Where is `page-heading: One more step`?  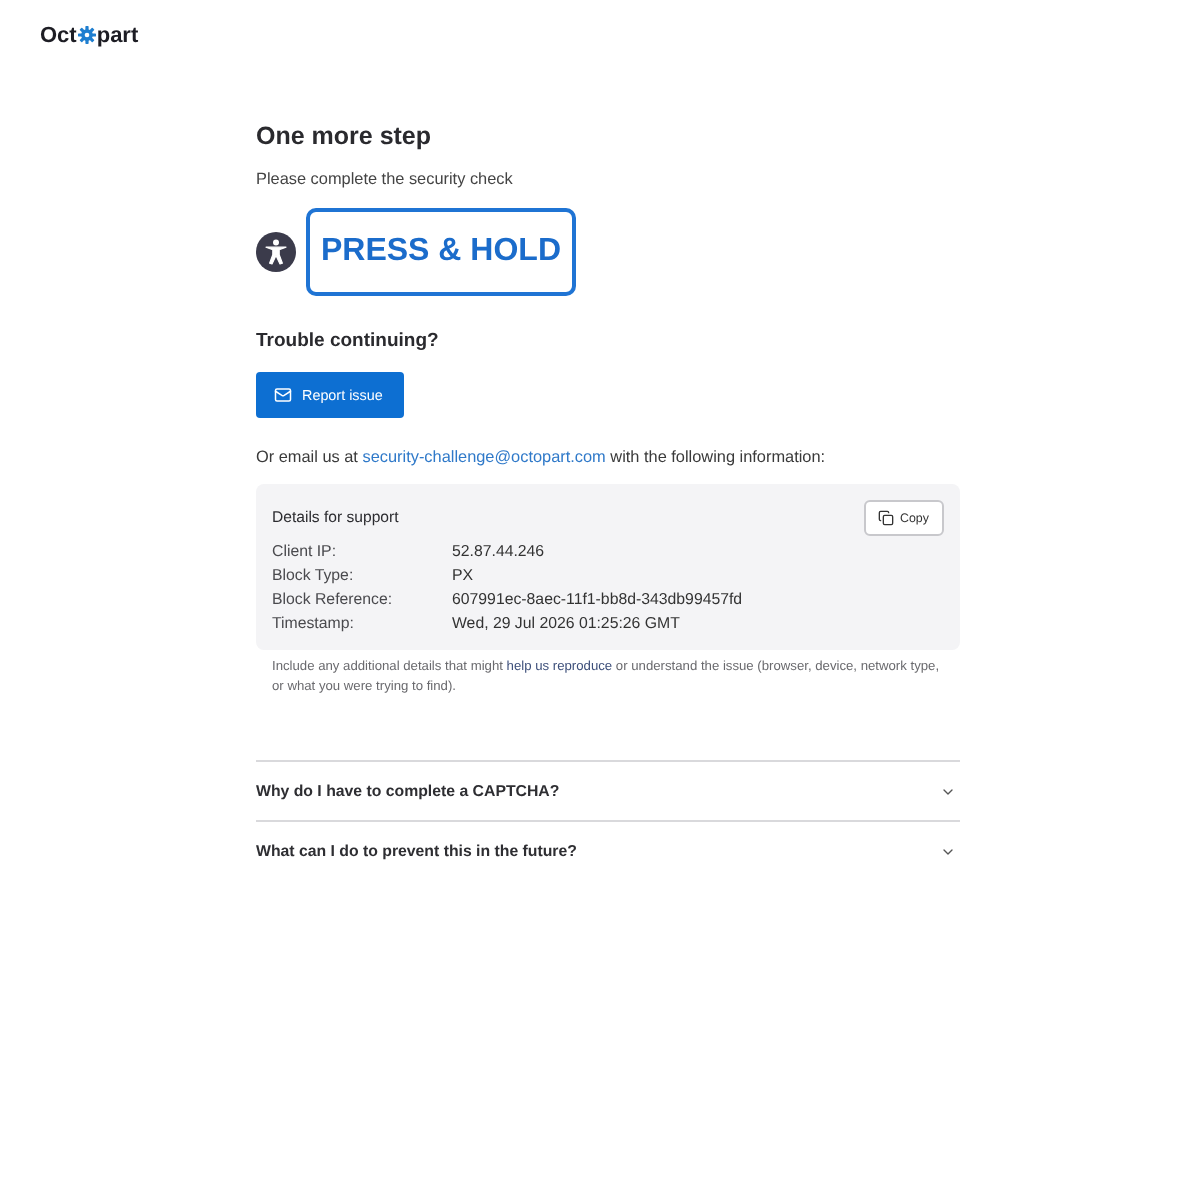 page-heading: One more step is located at coordinates (344, 136).